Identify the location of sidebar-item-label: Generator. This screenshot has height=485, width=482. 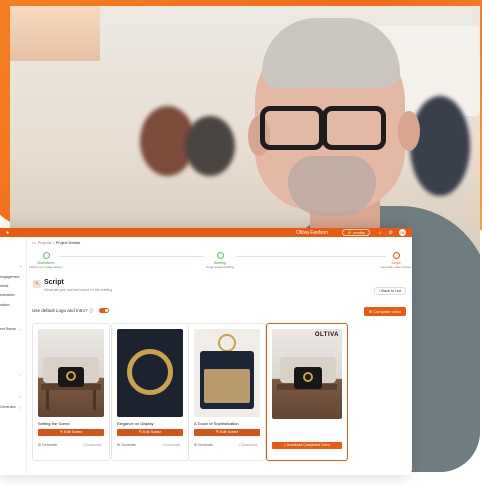
(8, 407).